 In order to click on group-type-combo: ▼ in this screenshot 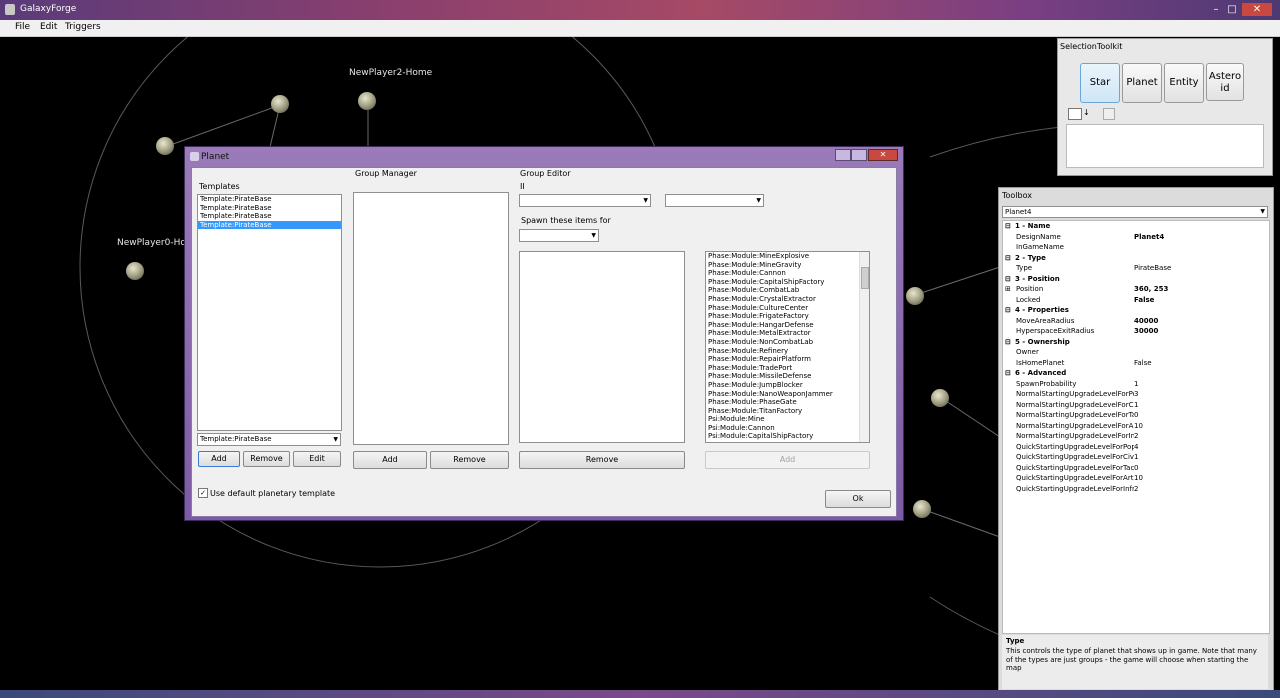, I will do `click(585, 200)`.